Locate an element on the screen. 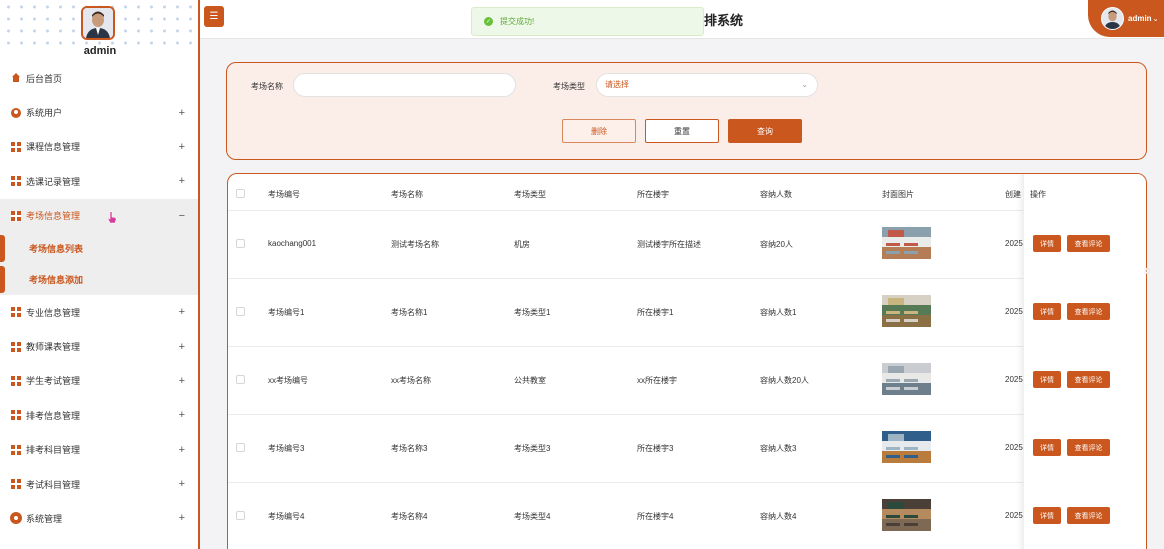  app-title: 排系统 is located at coordinates (724, 20).